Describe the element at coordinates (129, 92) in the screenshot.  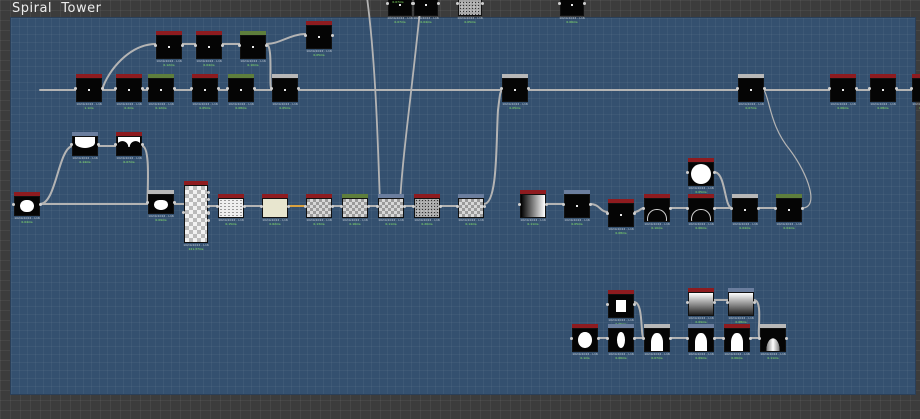
I see `graph-node-n22: 1024x1024 - L16 0.2ms` at that location.